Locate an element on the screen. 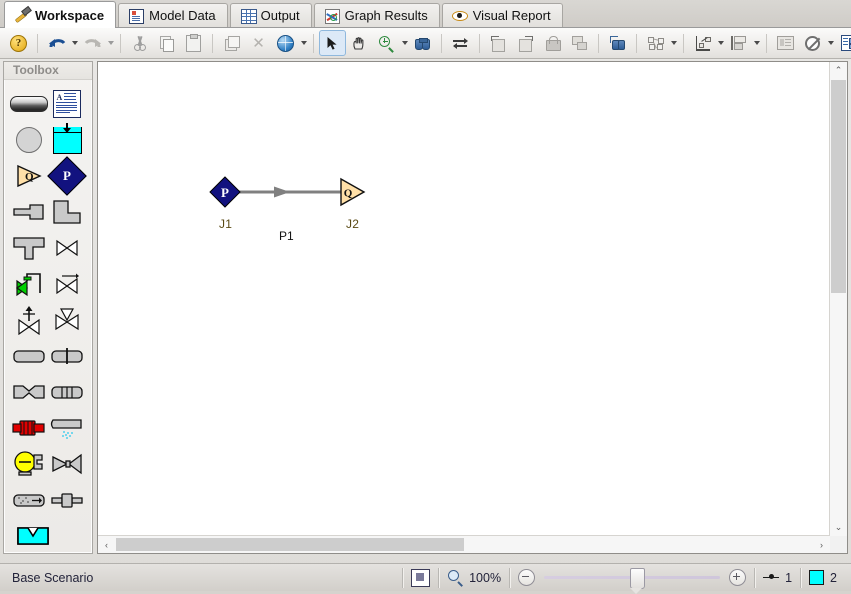 This screenshot has height=594, width=851. zoom-level-display: 100% is located at coordinates (474, 578).